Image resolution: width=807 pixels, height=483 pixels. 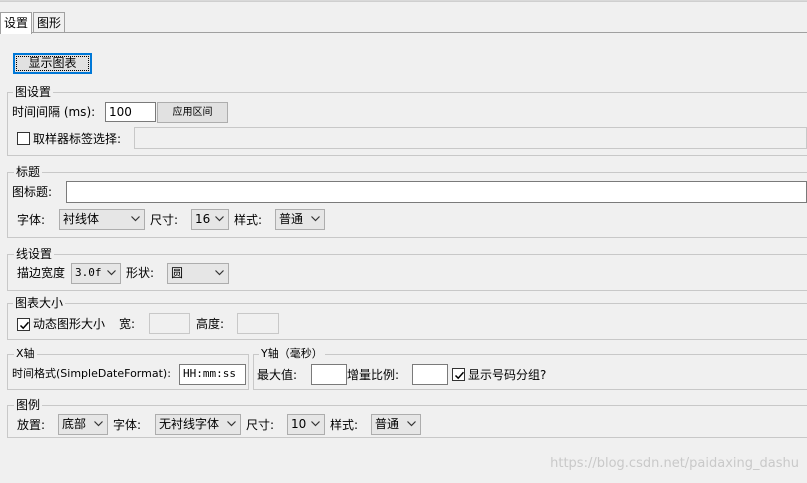 I want to click on width-input, so click(x=169, y=323).